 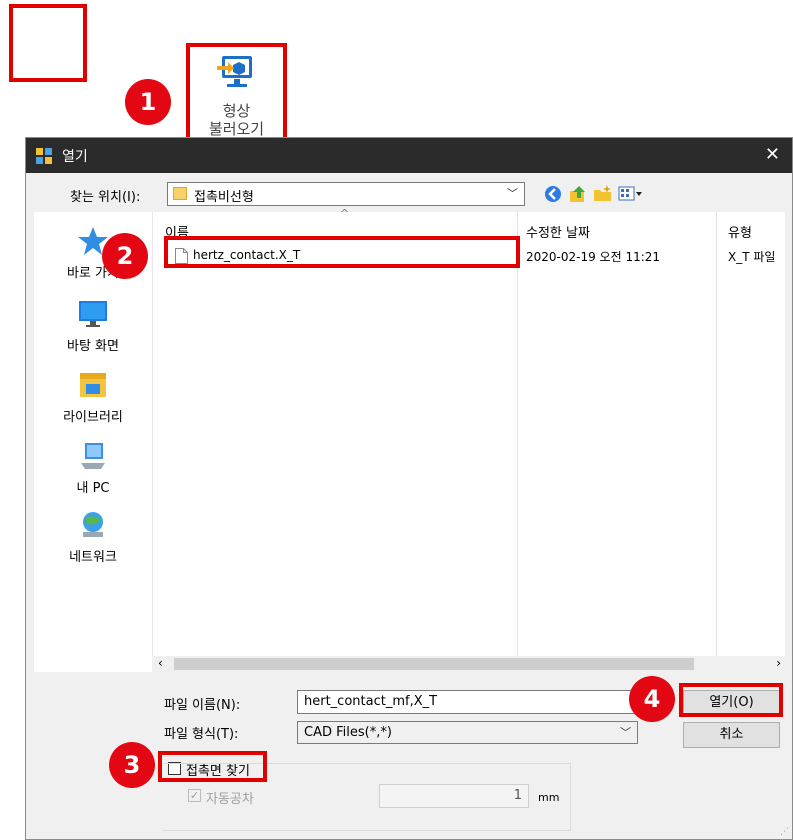 I want to click on file-type: X_T 파일, so click(x=752, y=257).